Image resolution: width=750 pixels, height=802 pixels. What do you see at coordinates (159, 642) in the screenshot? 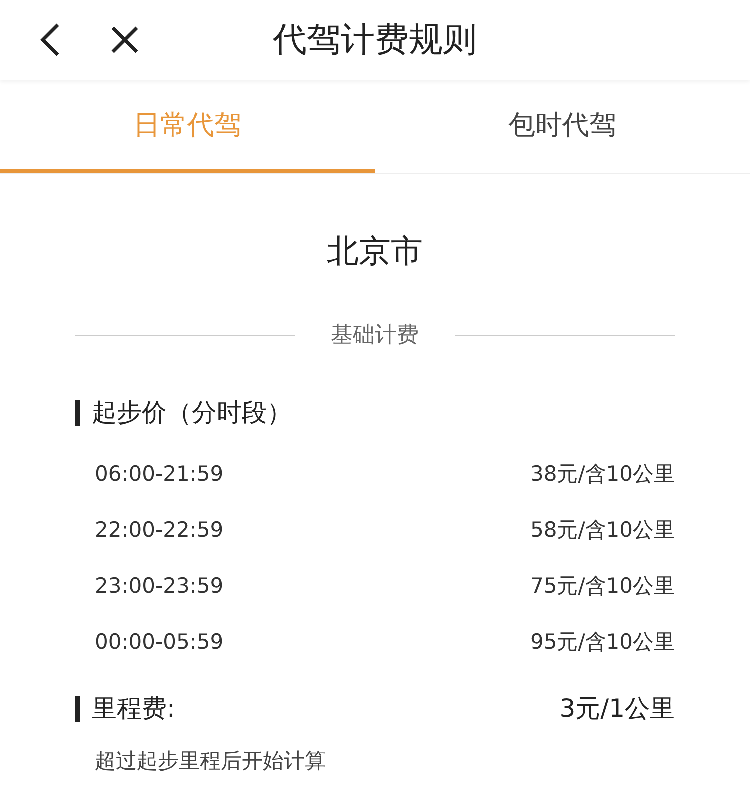
I see `time-range: 00:00-05:59` at bounding box center [159, 642].